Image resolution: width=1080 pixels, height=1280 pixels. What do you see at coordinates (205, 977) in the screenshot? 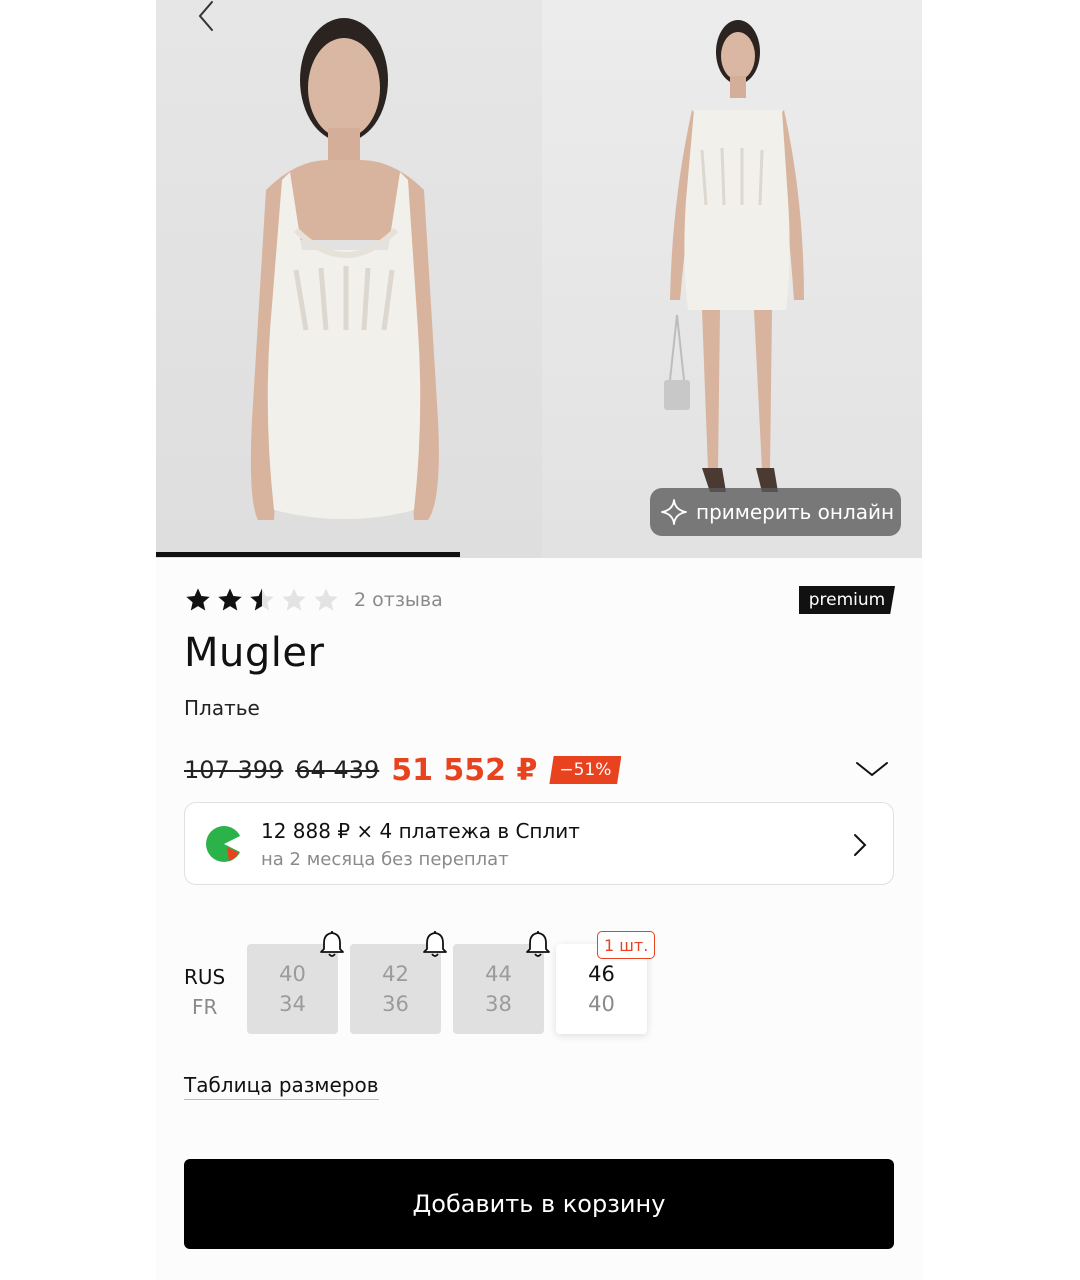
I see `size-system-rus: RUS` at bounding box center [205, 977].